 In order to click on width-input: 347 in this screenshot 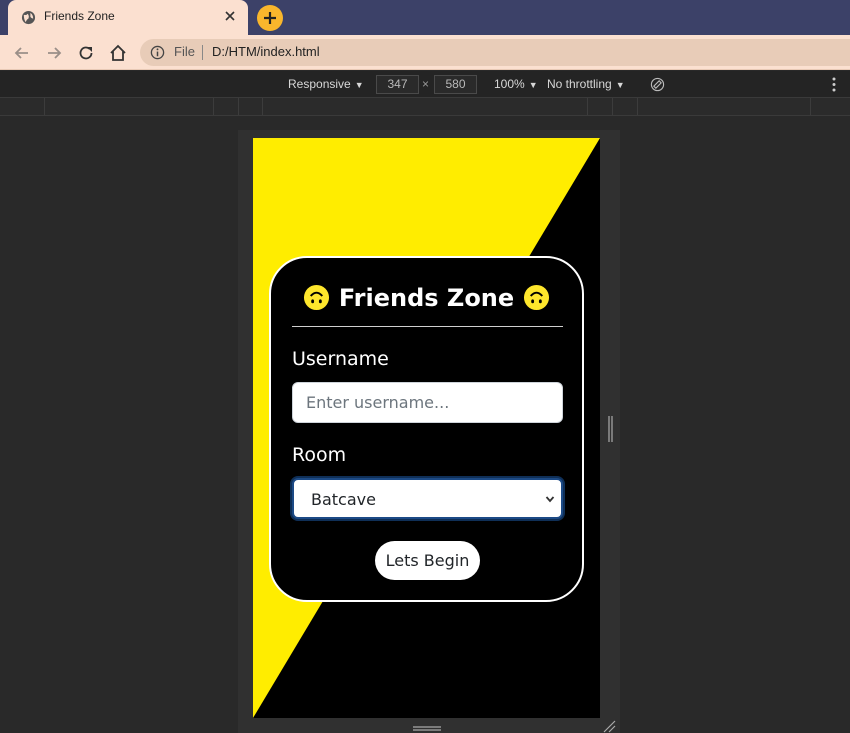, I will do `click(397, 84)`.